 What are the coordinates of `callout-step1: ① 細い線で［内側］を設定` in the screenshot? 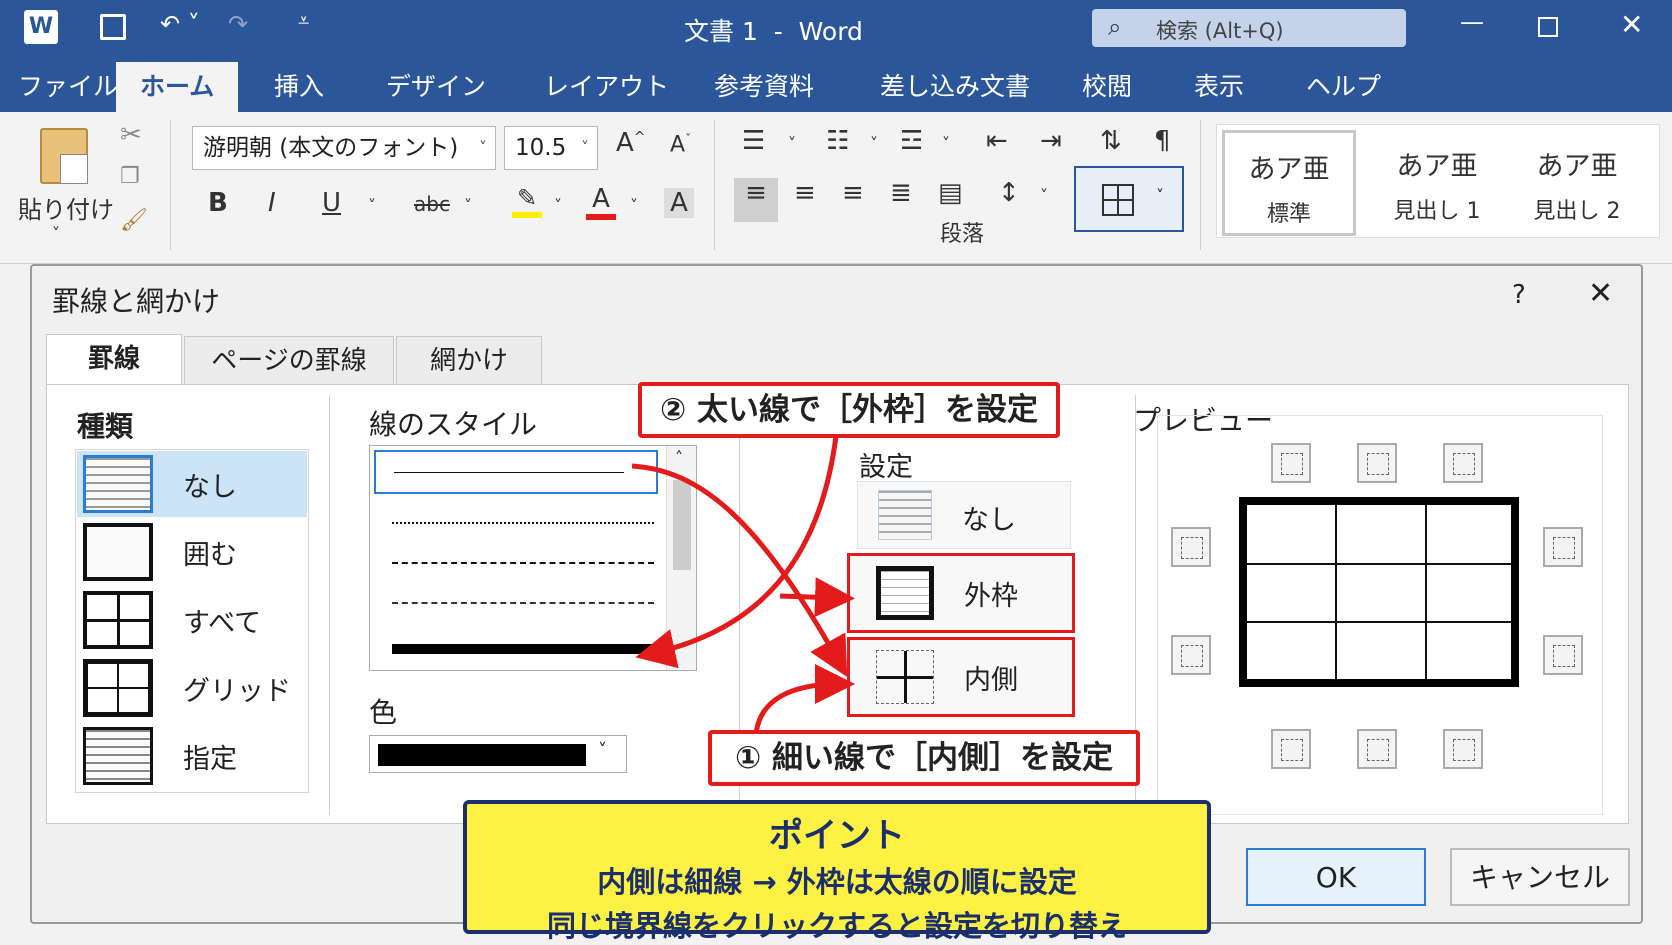 It's located at (924, 758).